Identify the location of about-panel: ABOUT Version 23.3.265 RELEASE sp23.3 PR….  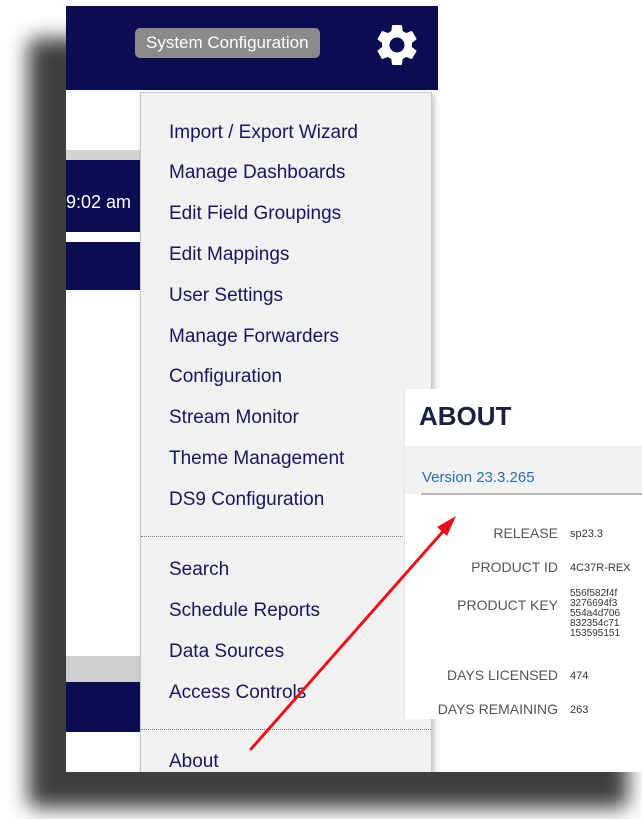
(523, 554).